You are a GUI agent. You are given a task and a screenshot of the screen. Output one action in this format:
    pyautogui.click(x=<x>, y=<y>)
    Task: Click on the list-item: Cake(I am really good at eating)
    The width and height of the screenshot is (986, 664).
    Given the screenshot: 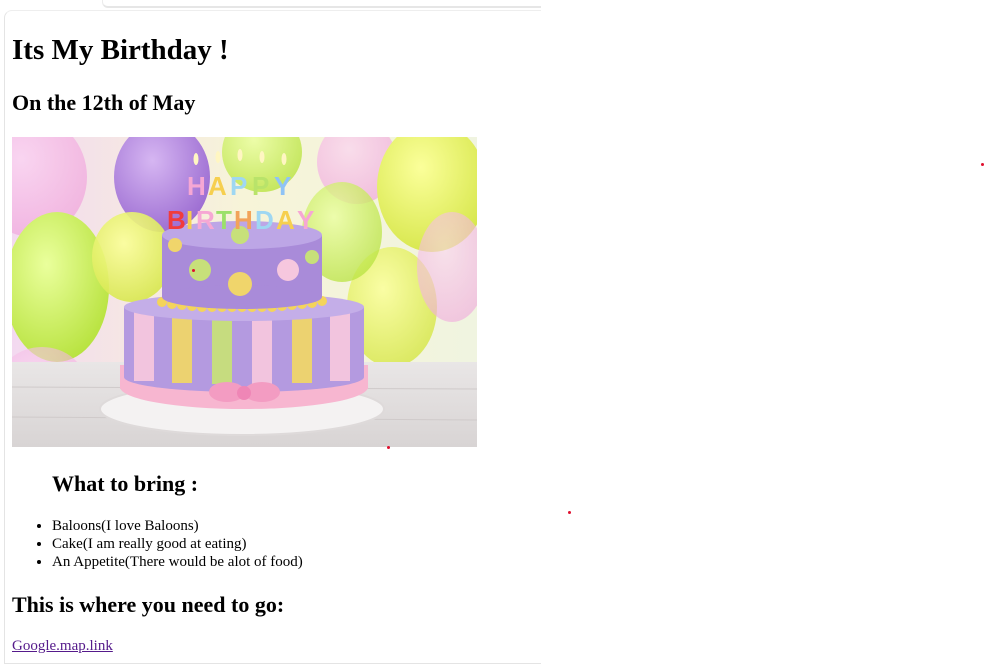 What is the action you would take?
    pyautogui.click(x=177, y=544)
    